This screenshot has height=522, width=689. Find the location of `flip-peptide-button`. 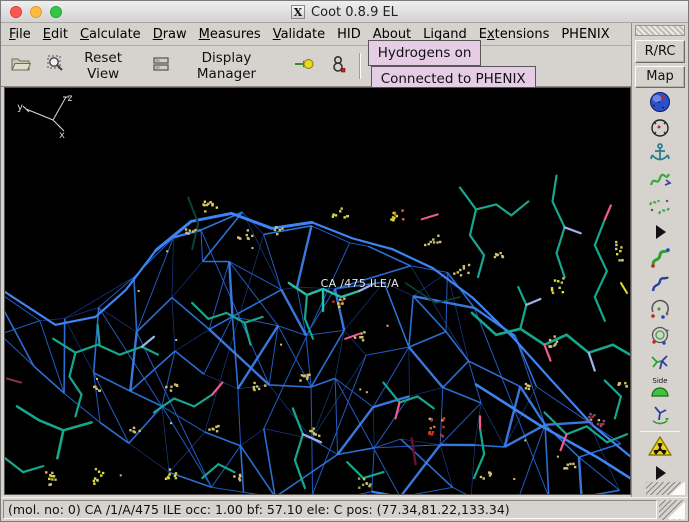

flip-peptide-button is located at coordinates (660, 363).